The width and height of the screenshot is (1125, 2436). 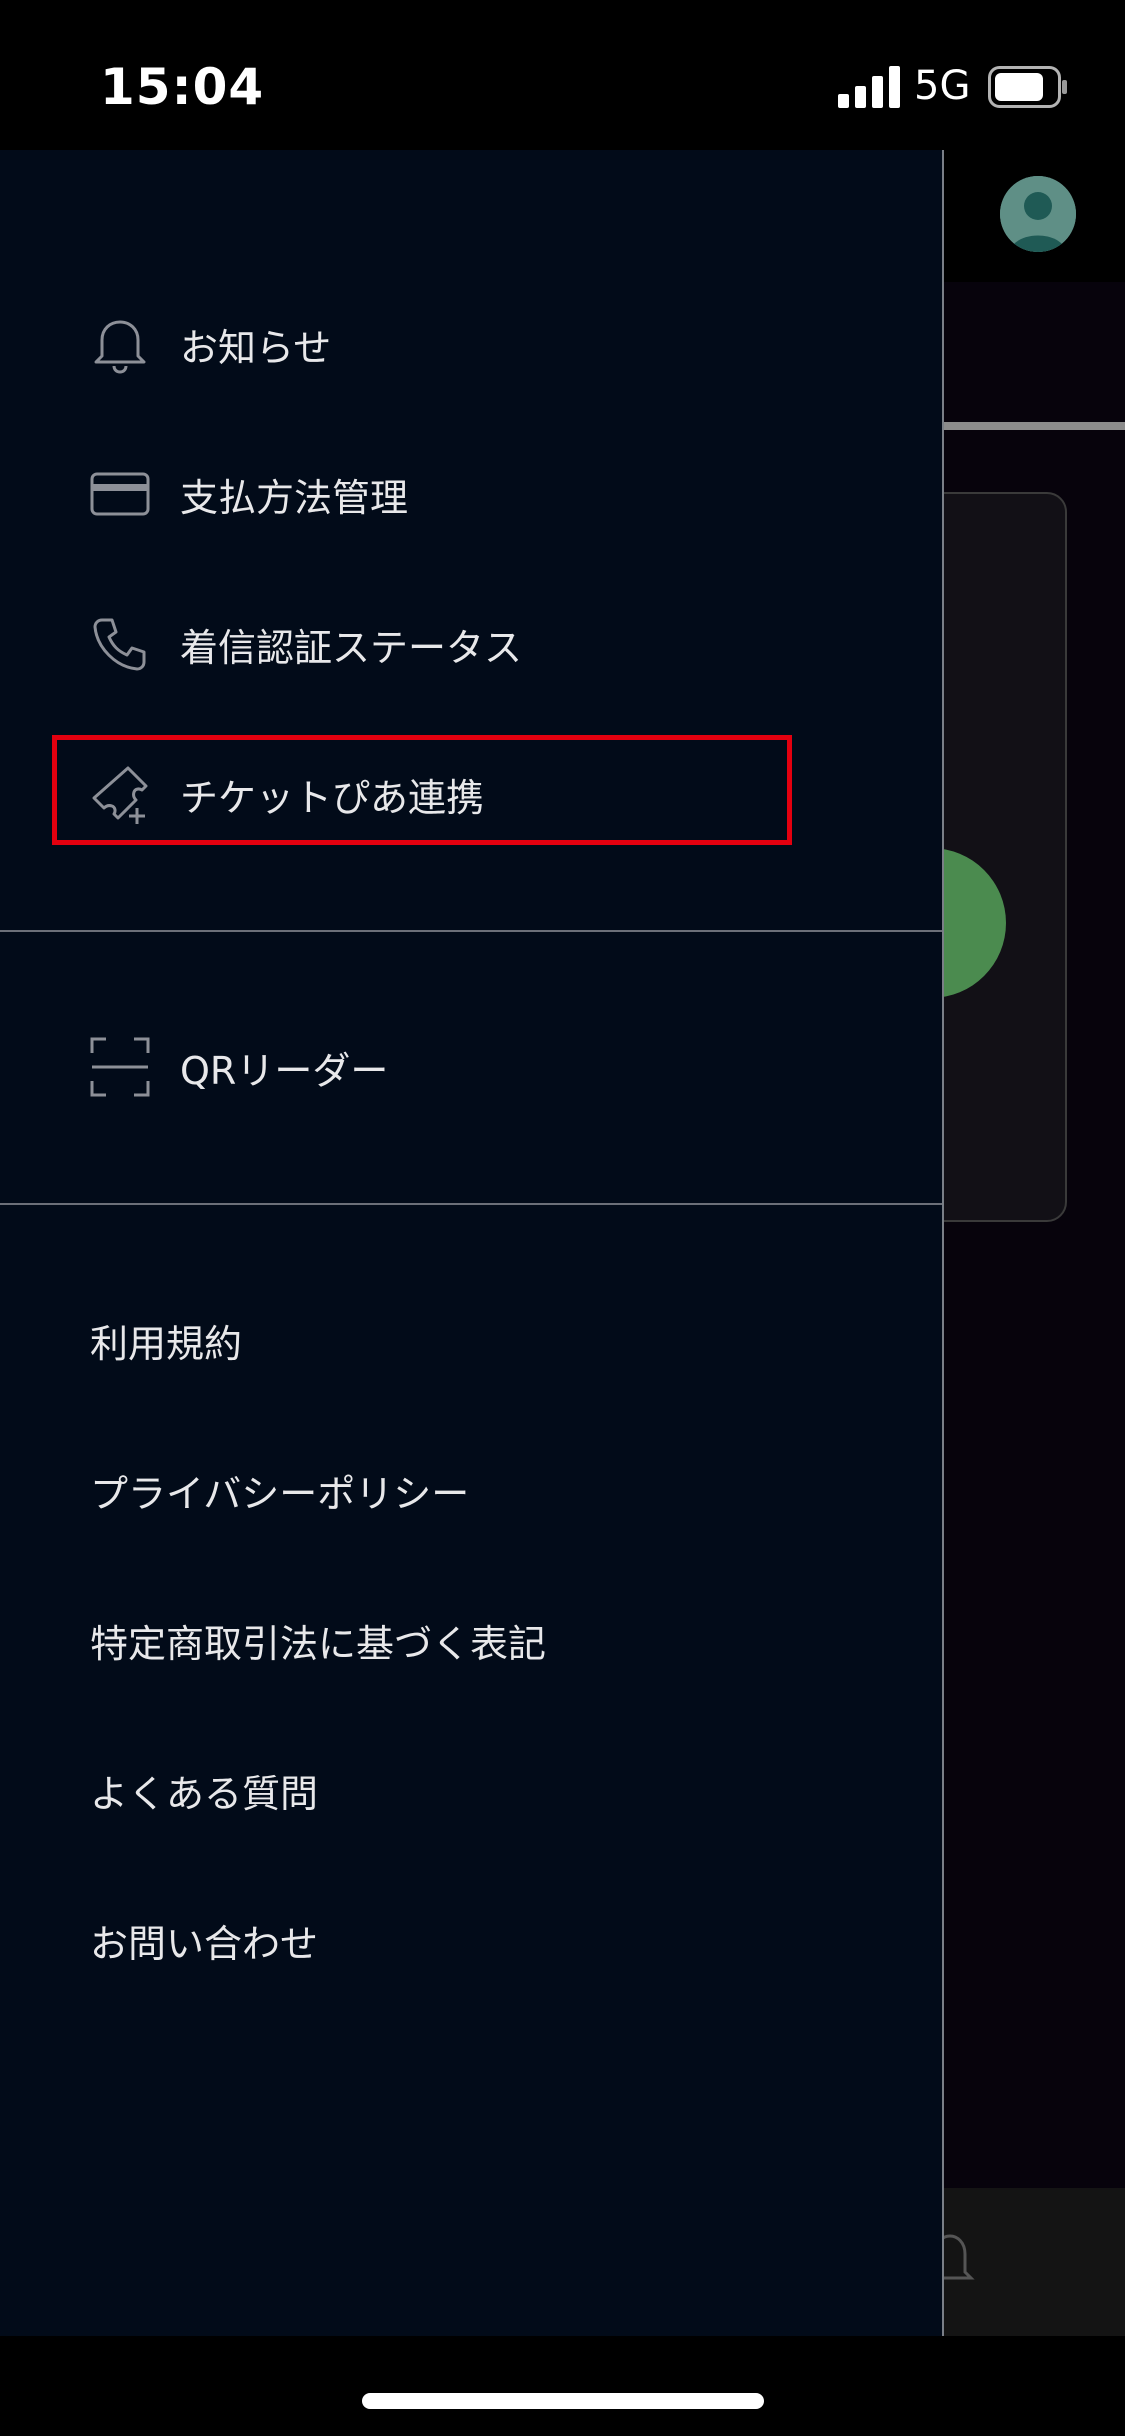 What do you see at coordinates (471, 1067) in the screenshot?
I see `menu-item-qr-reader: QRリーダー` at bounding box center [471, 1067].